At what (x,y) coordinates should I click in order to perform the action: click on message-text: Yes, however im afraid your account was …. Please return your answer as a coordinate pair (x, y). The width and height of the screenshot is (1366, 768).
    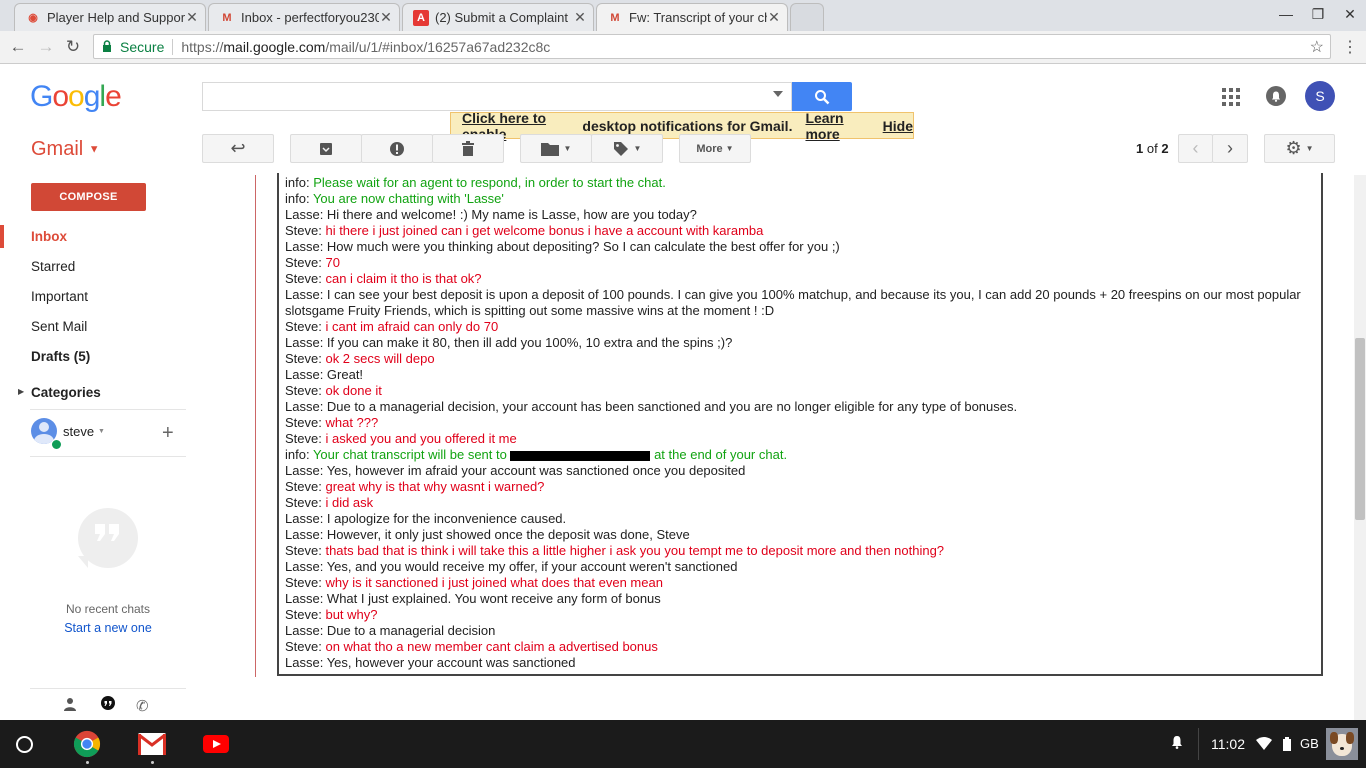
    Looking at the image, I should click on (536, 470).